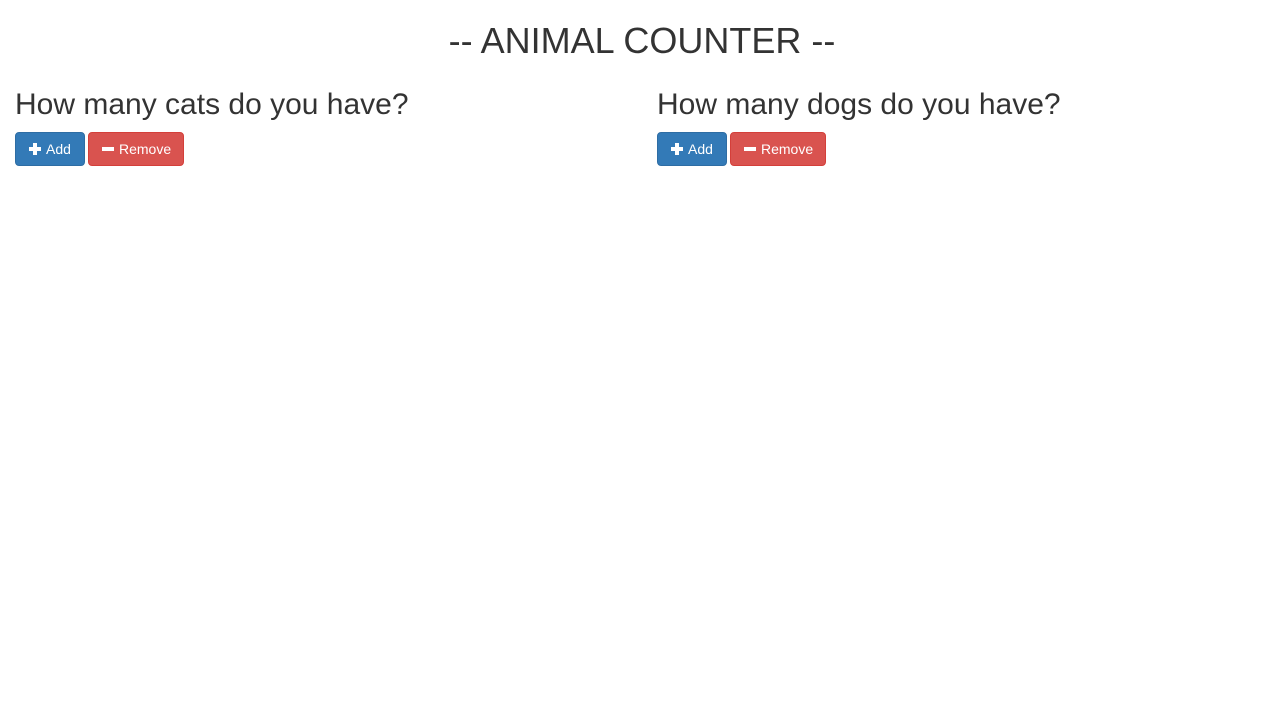 The width and height of the screenshot is (1284, 705). Describe the element at coordinates (58, 149) in the screenshot. I see `add-cat-label: Add` at that location.